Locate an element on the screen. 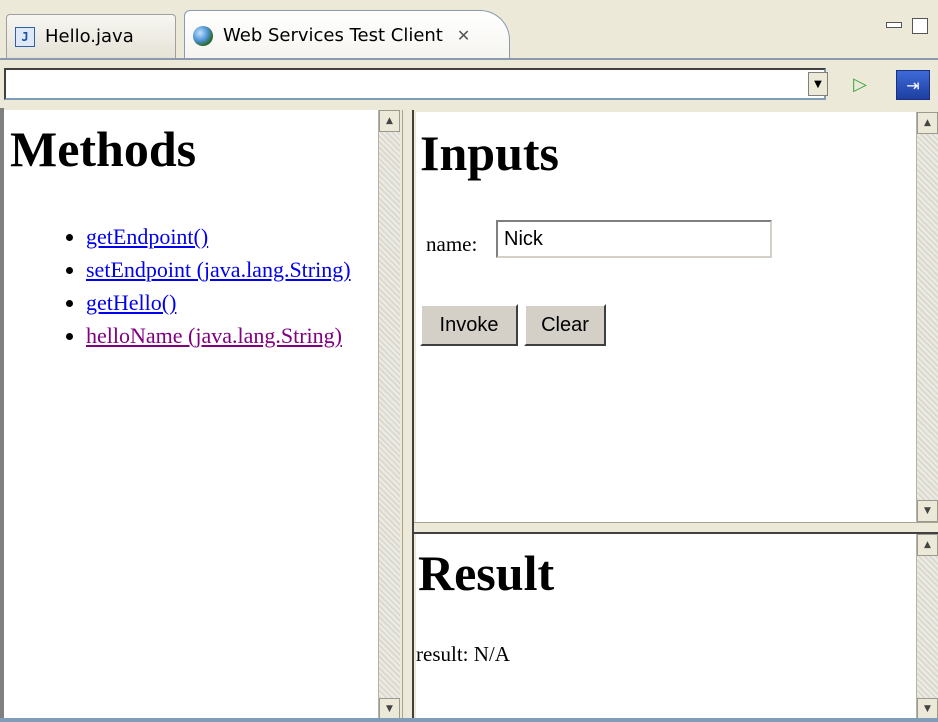 Image resolution: width=938 pixels, height=722 pixels. list-item: helloName (java.lang.String) is located at coordinates (232, 335).